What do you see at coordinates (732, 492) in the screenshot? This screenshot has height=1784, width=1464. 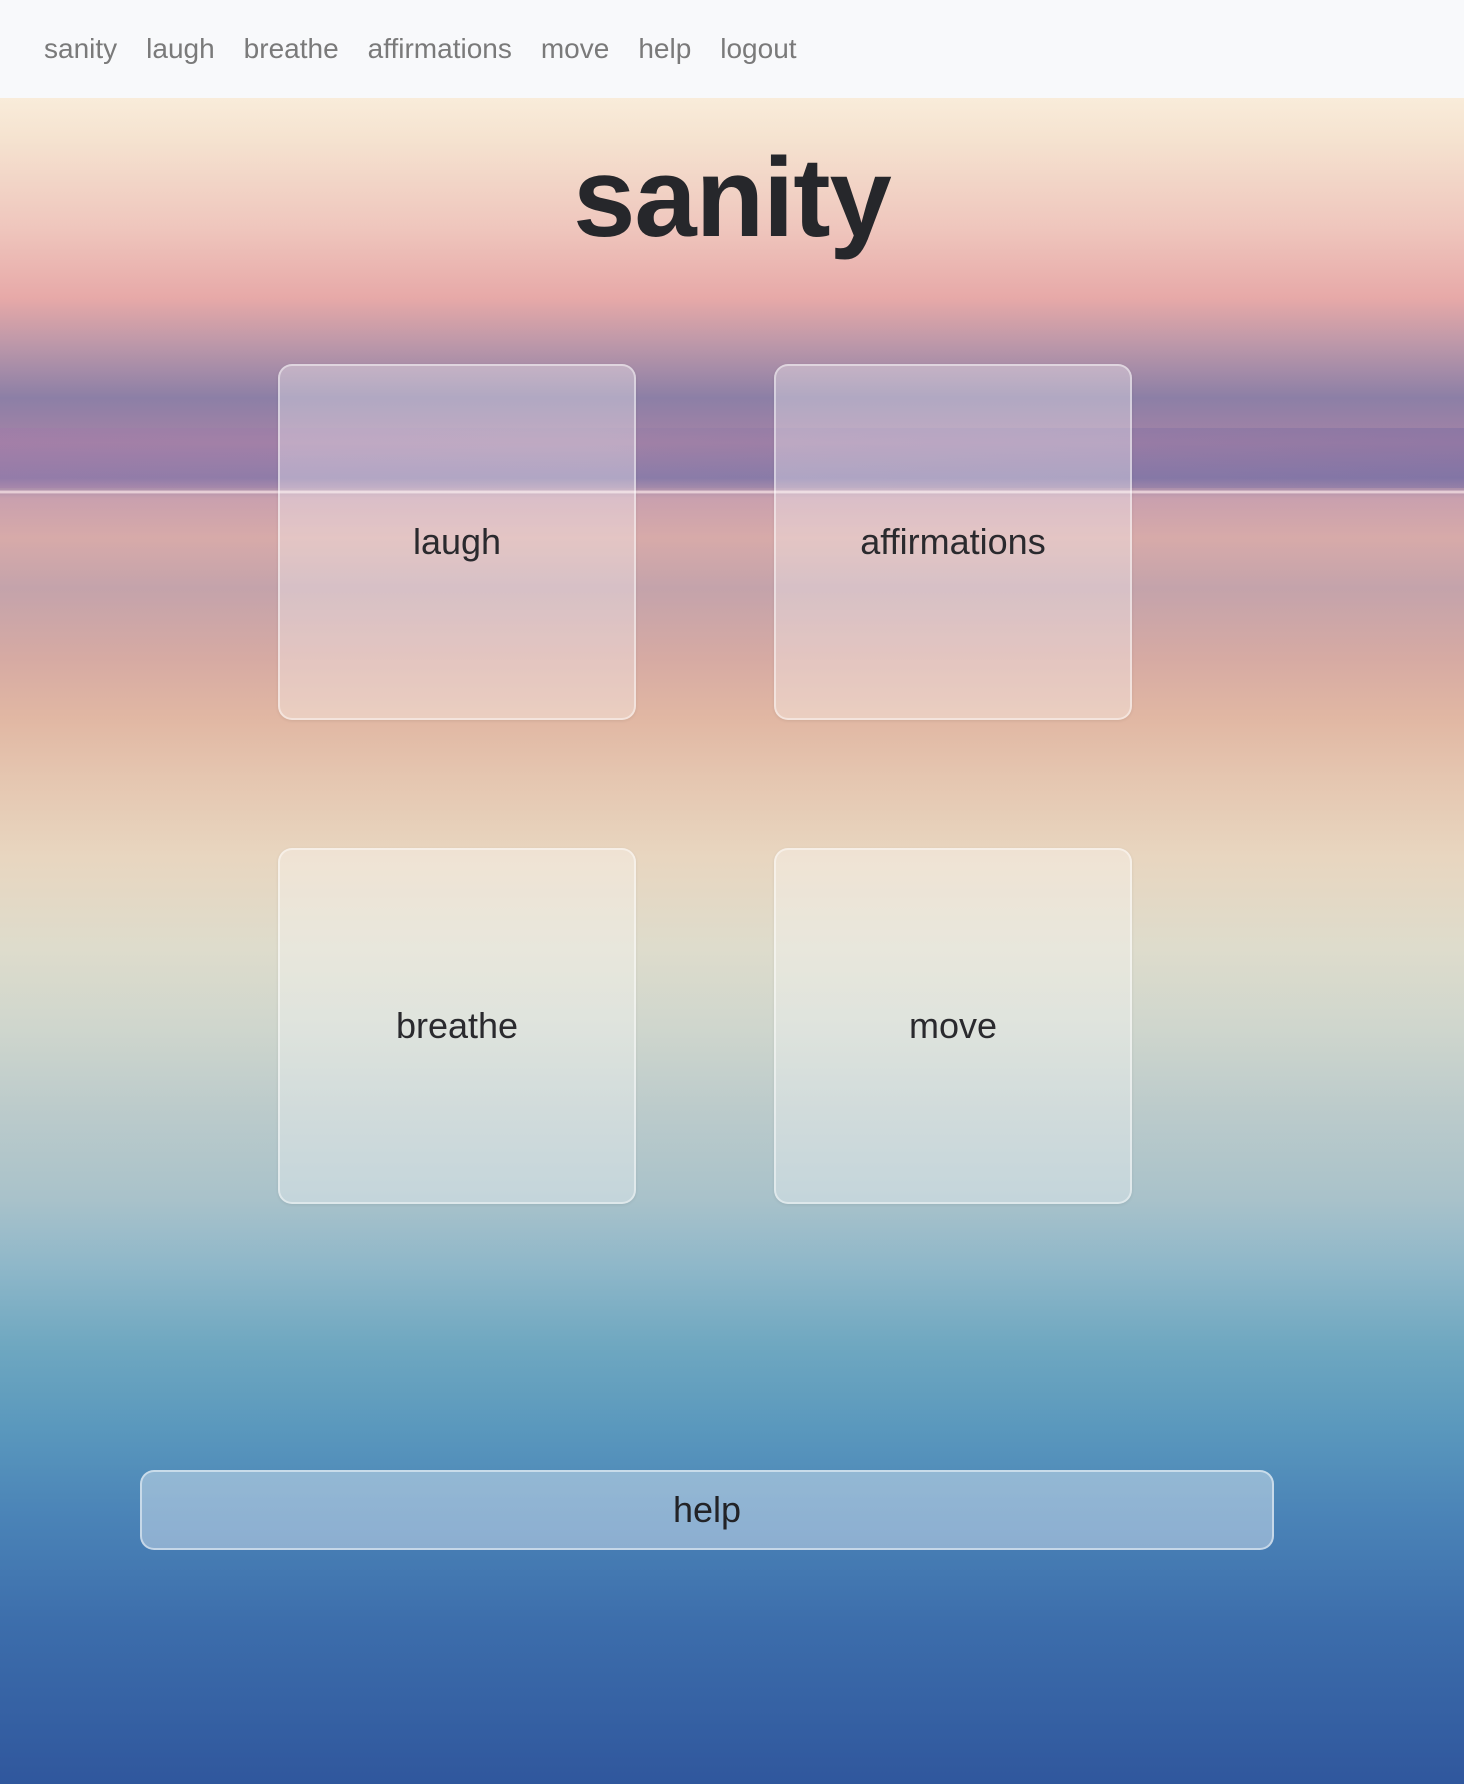 I see `horizon-line` at bounding box center [732, 492].